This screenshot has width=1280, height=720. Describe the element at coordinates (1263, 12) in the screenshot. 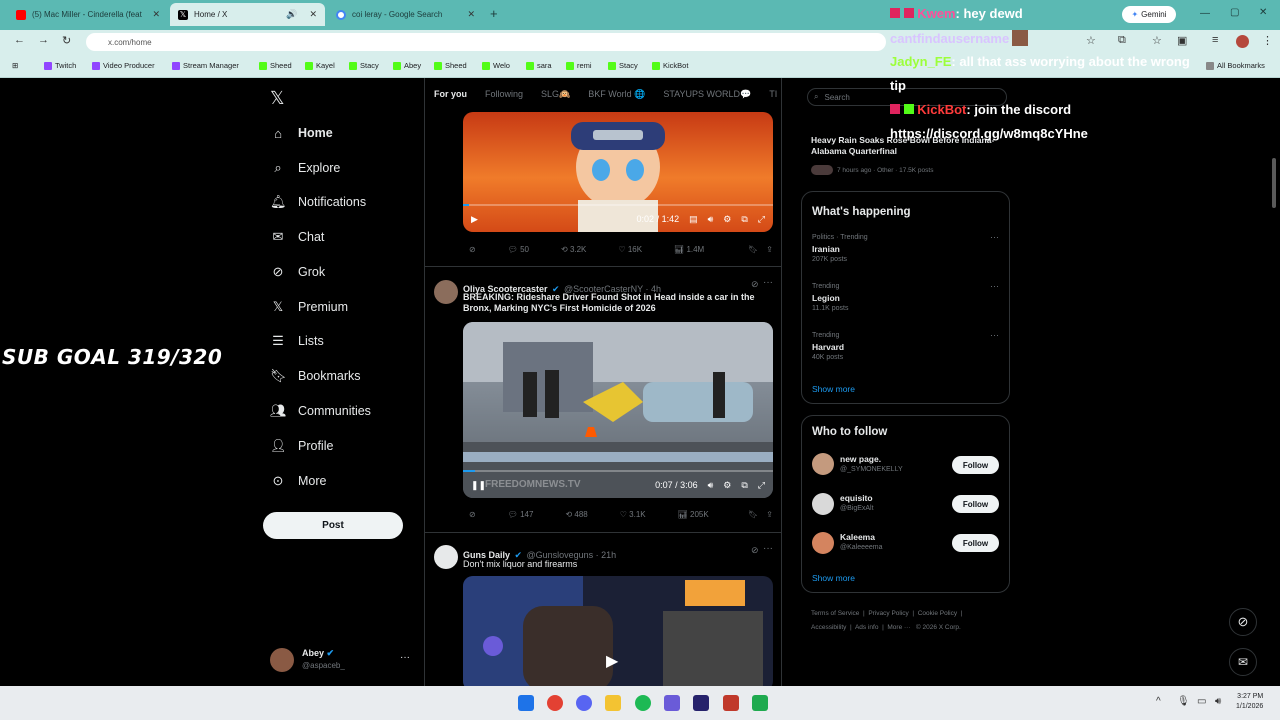

I see `window-close-icon: ✕` at that location.